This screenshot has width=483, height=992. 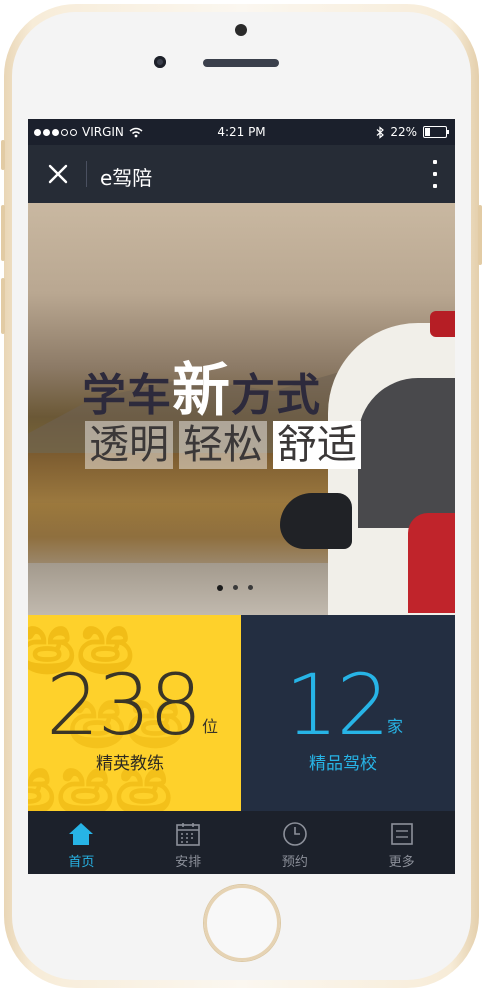 I want to click on banner-tag: 轻松, so click(x=223, y=445).